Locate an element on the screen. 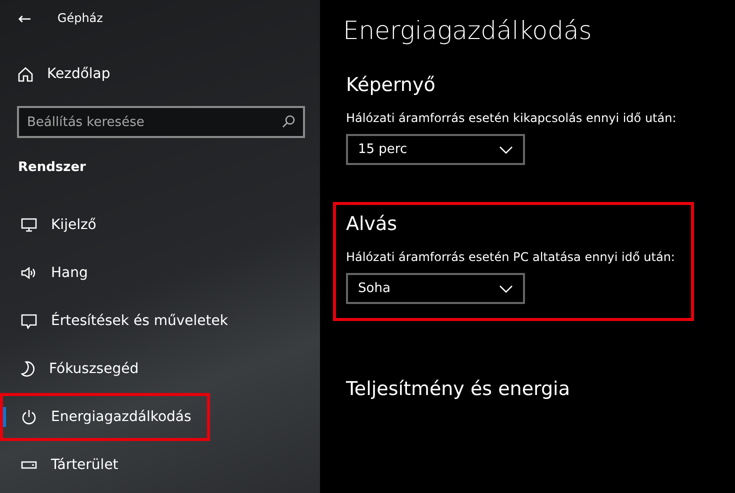 This screenshot has width=735, height=493. home-icon is located at coordinates (25, 74).